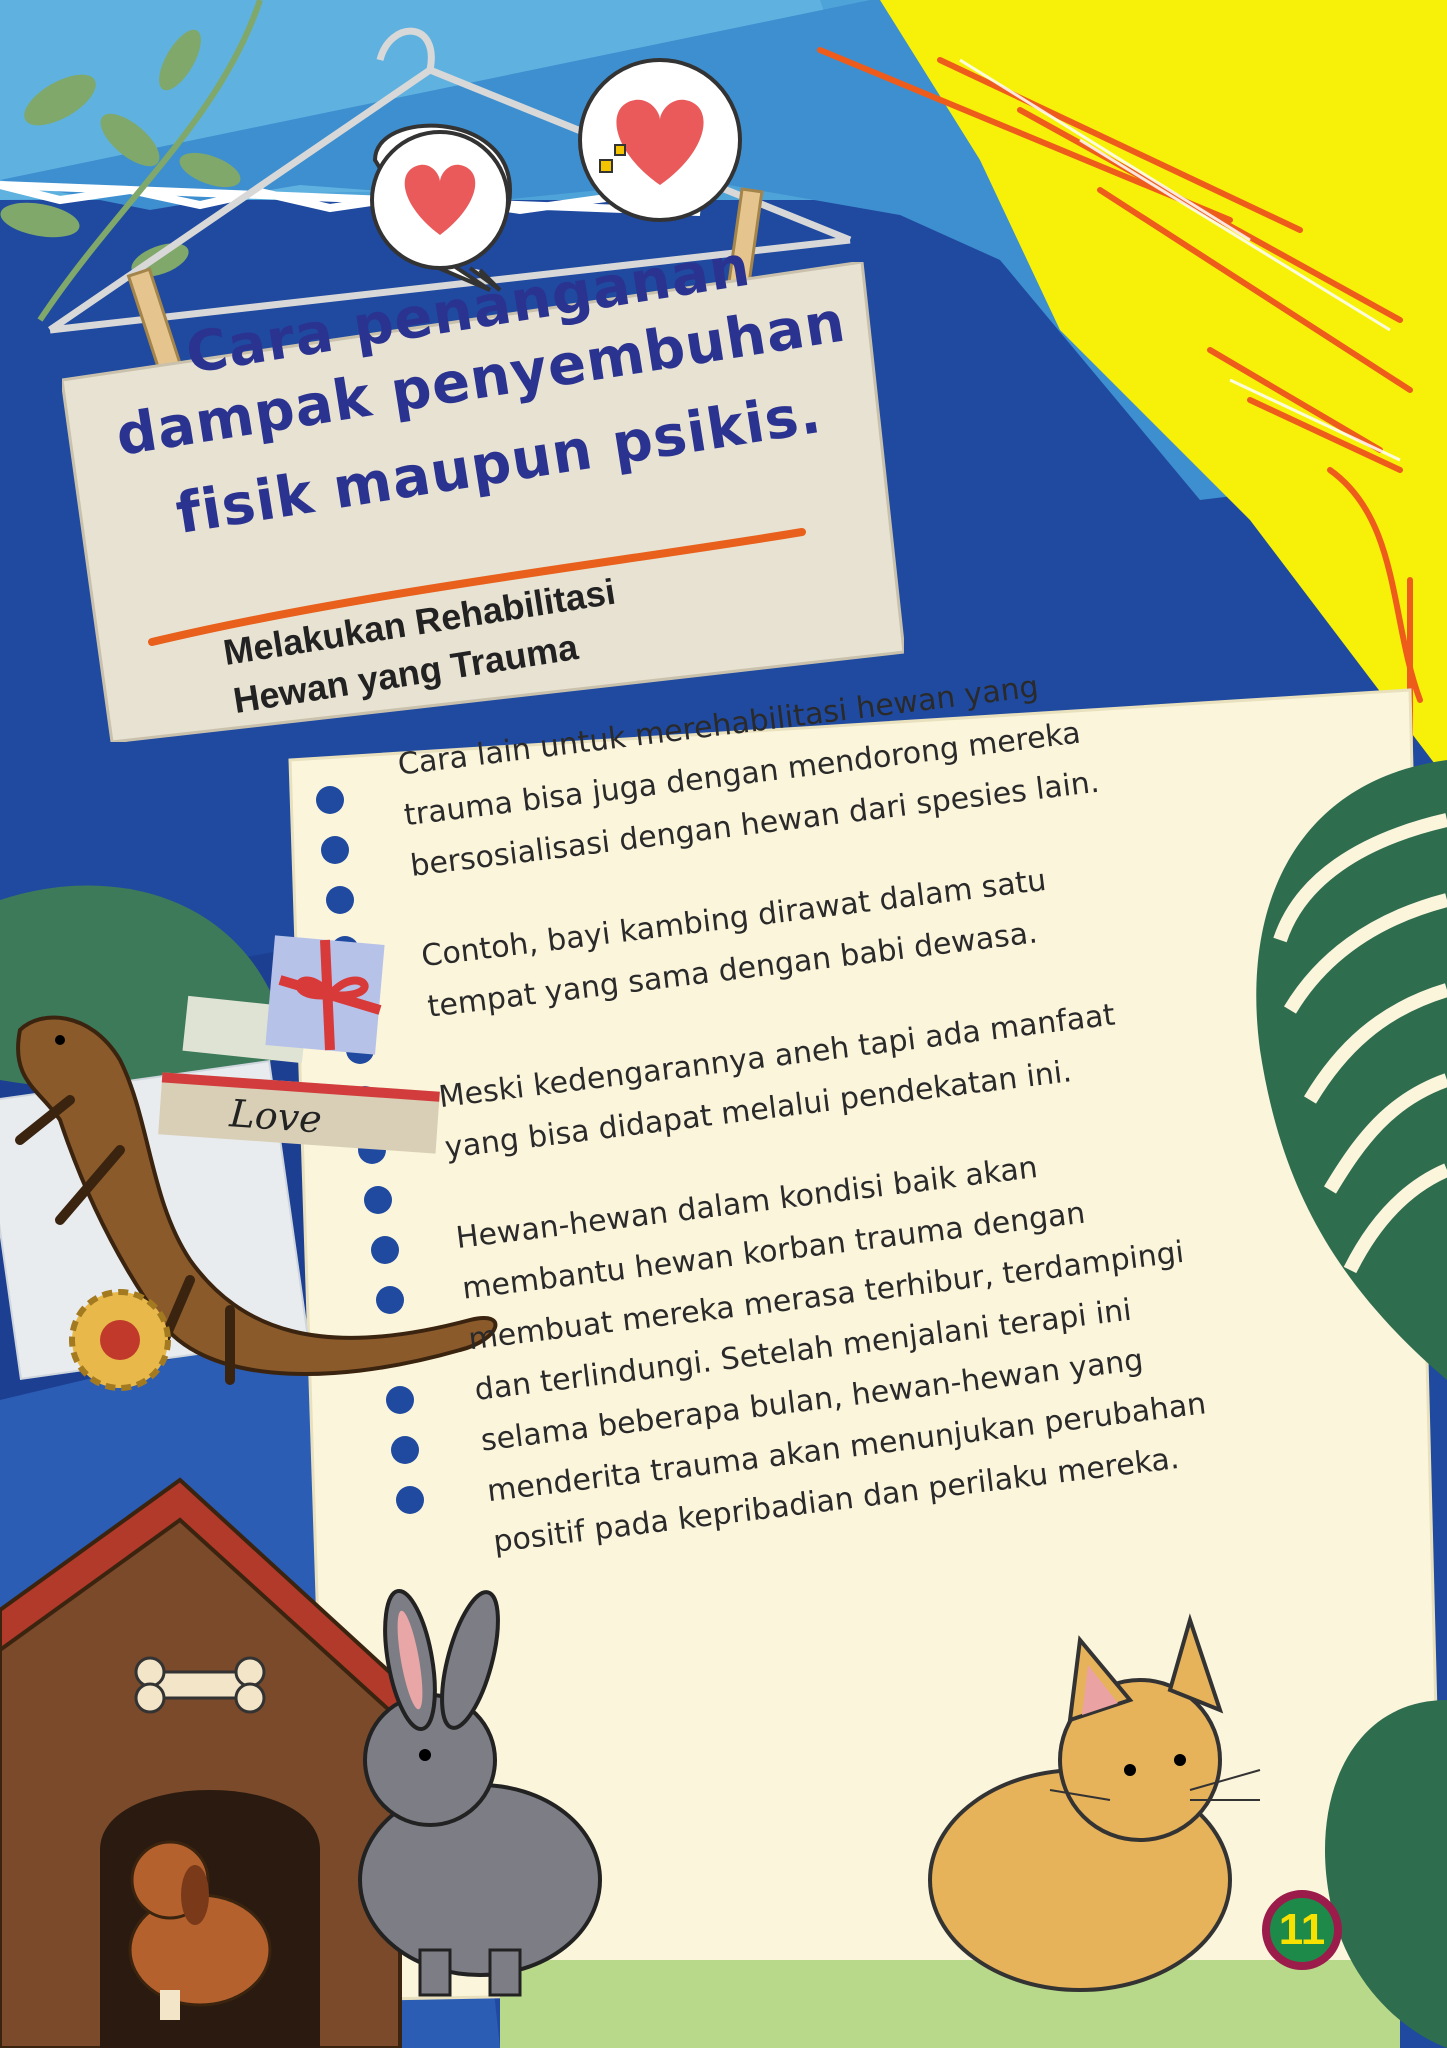 This screenshot has height=2048, width=1447. Describe the element at coordinates (660, 140) in the screenshot. I see `heart-icon` at that location.